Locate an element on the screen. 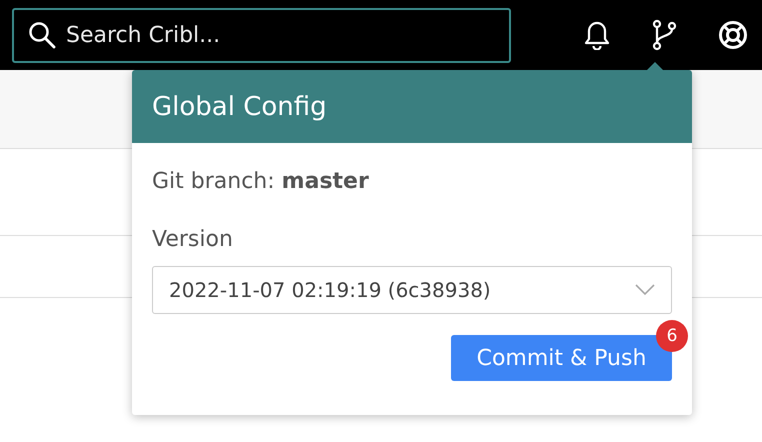 The image size is (762, 442). version-label: Version is located at coordinates (193, 239).